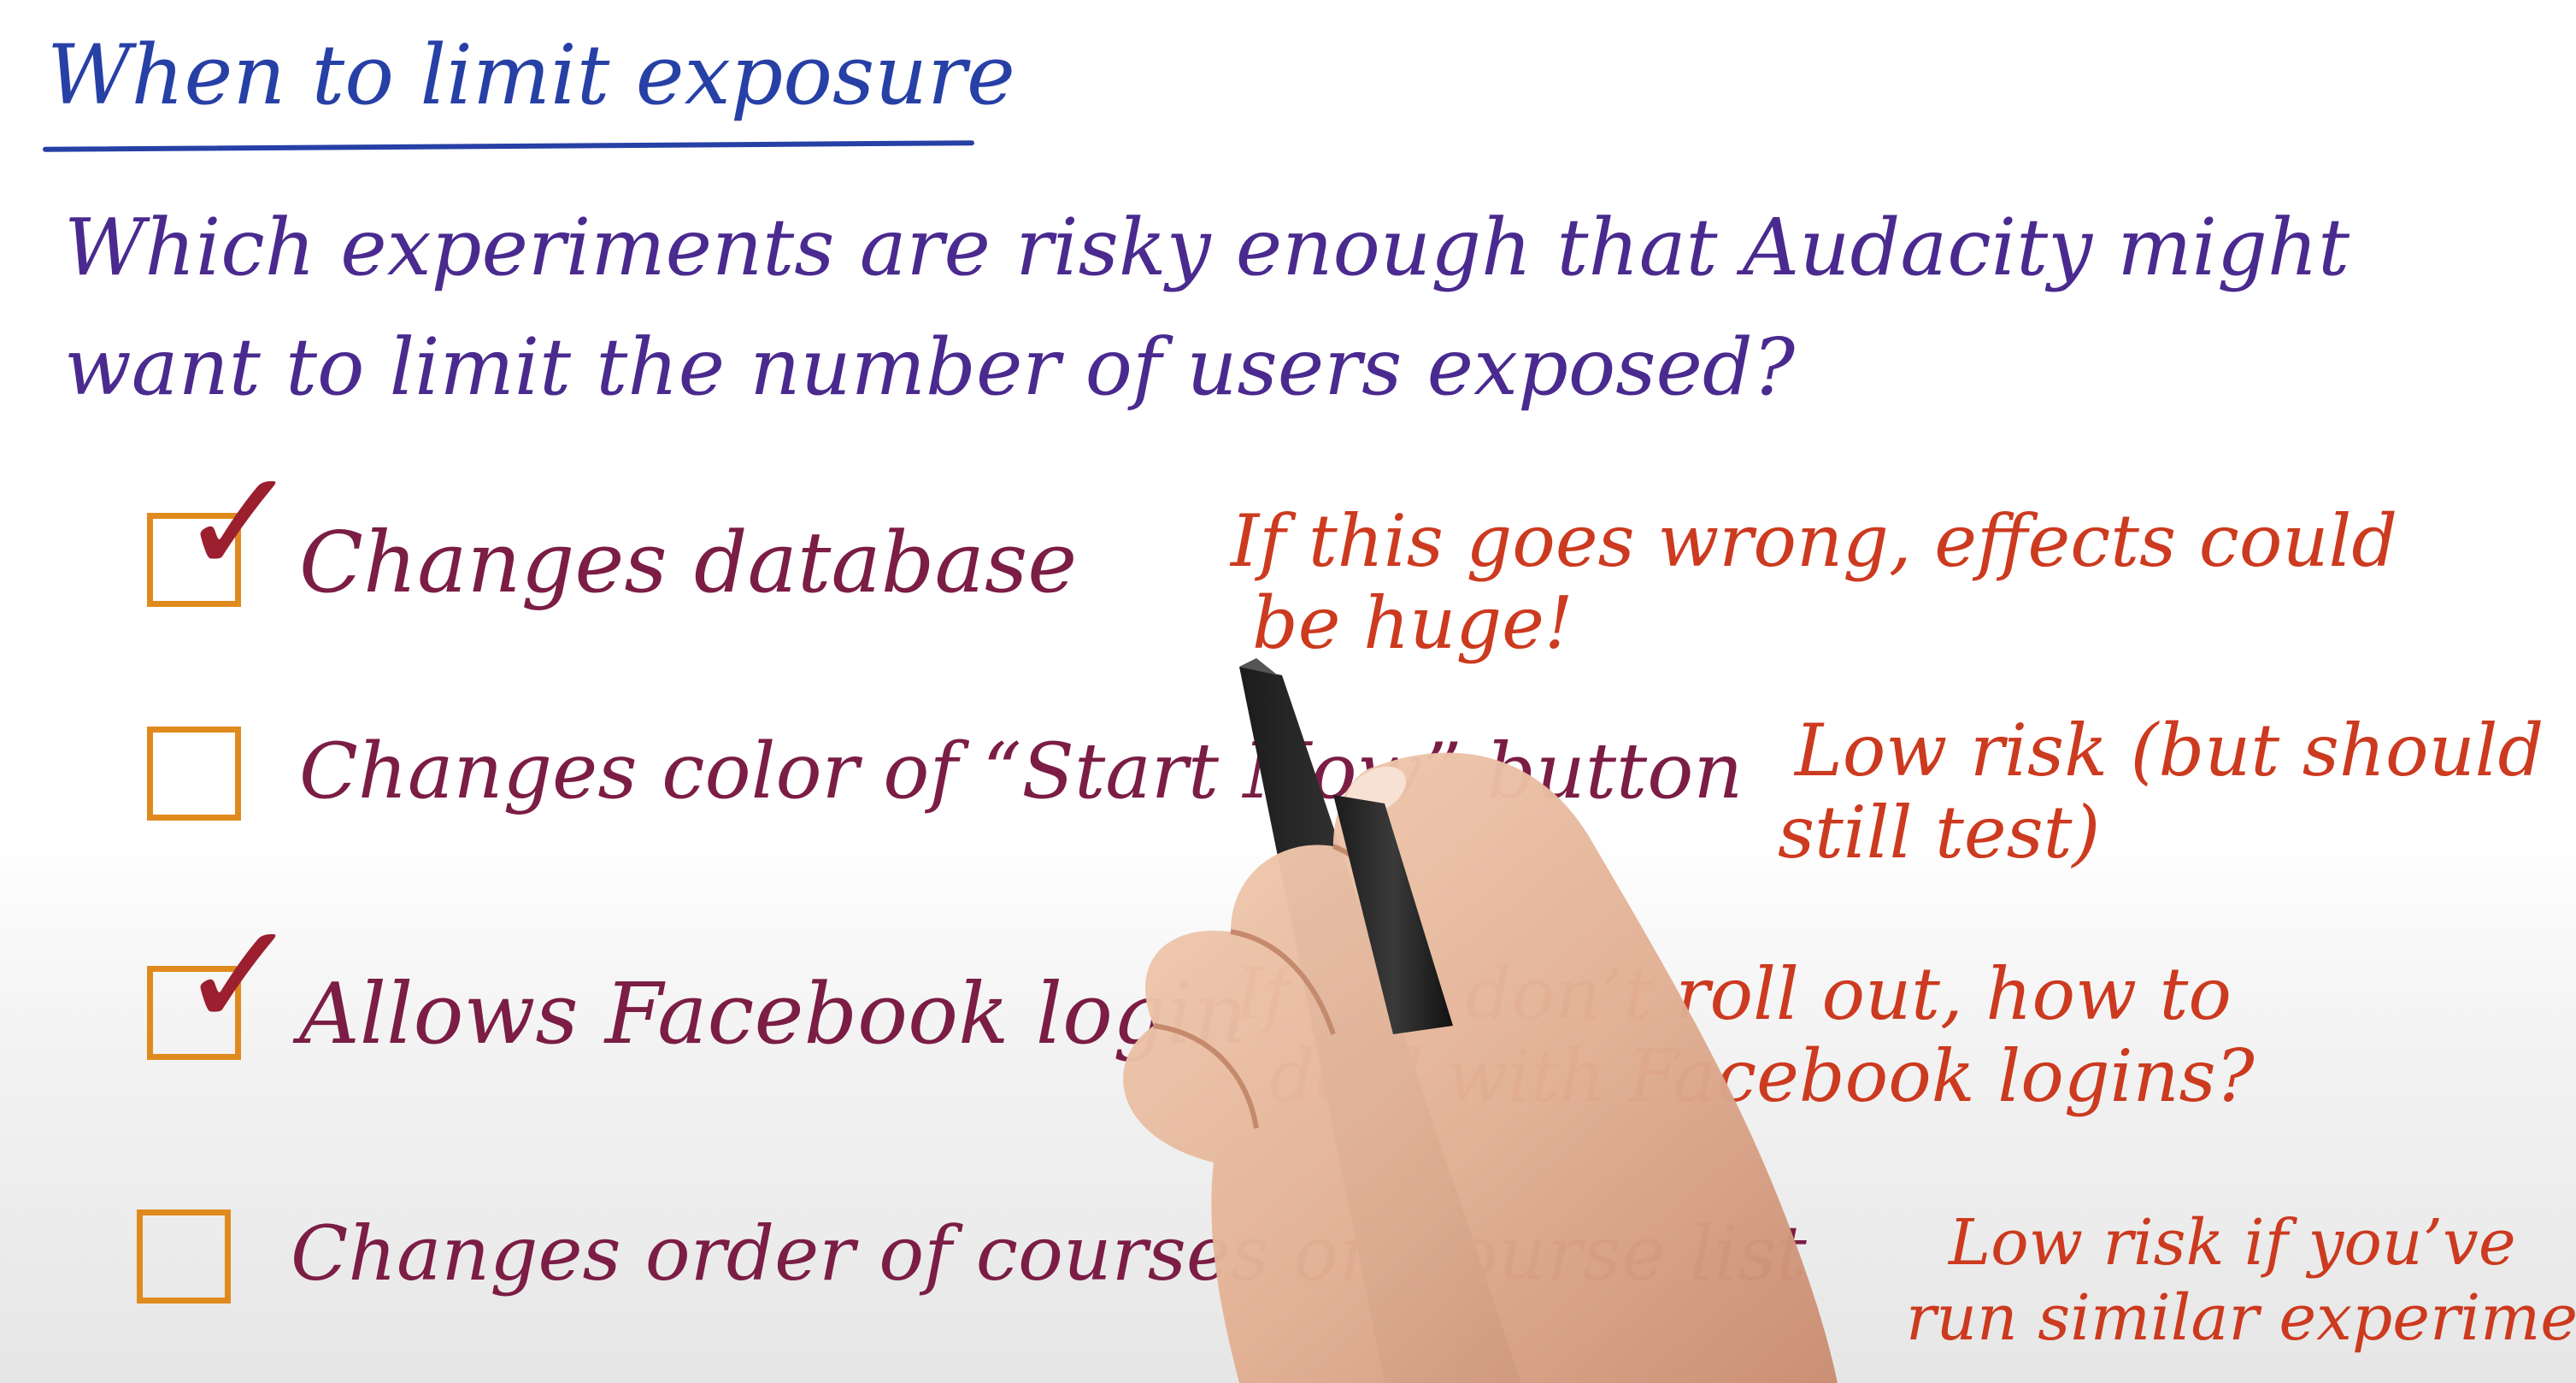  Describe the element at coordinates (1480, 1021) in the screenshot. I see `hand-with-pen-image` at that location.